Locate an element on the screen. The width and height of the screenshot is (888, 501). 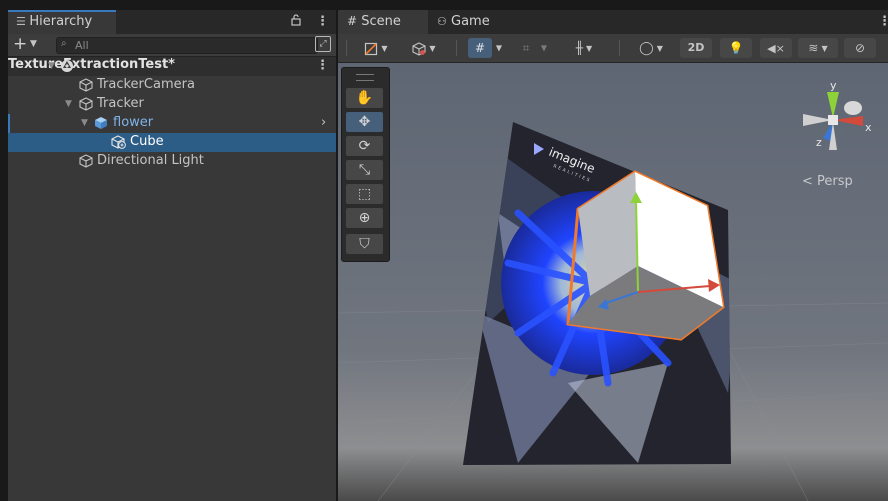
grid-snap-dropdown: ▼ is located at coordinates (499, 48).